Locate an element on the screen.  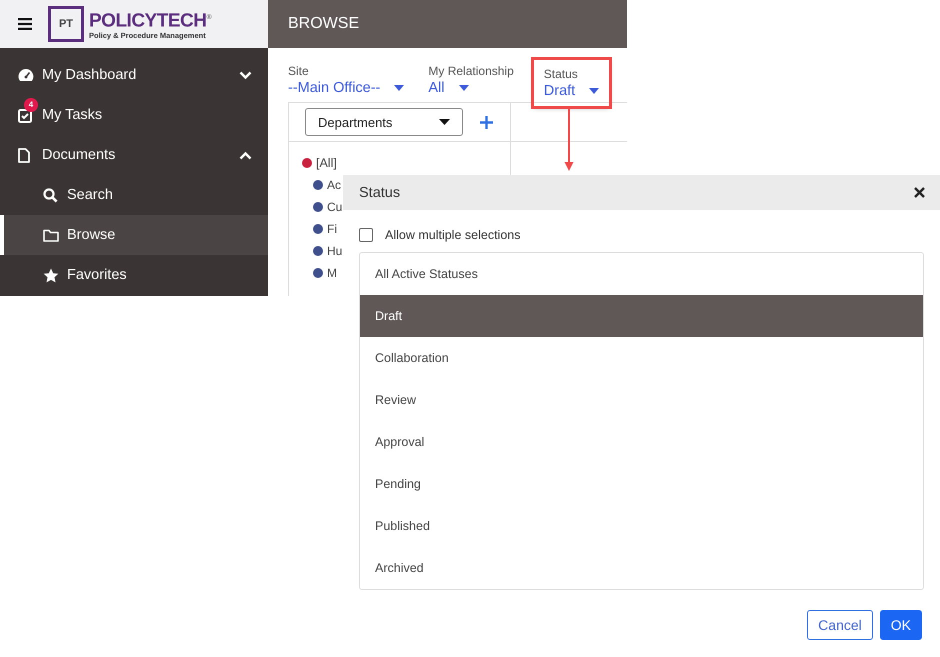
dialog-title: Status is located at coordinates (379, 192).